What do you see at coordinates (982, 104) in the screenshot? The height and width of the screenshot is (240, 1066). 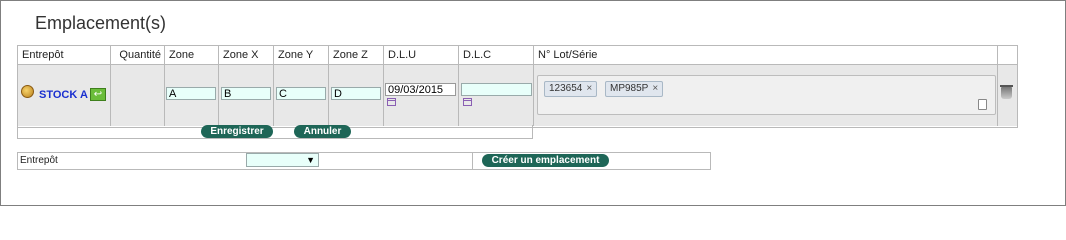 I see `list-menu-icon` at bounding box center [982, 104].